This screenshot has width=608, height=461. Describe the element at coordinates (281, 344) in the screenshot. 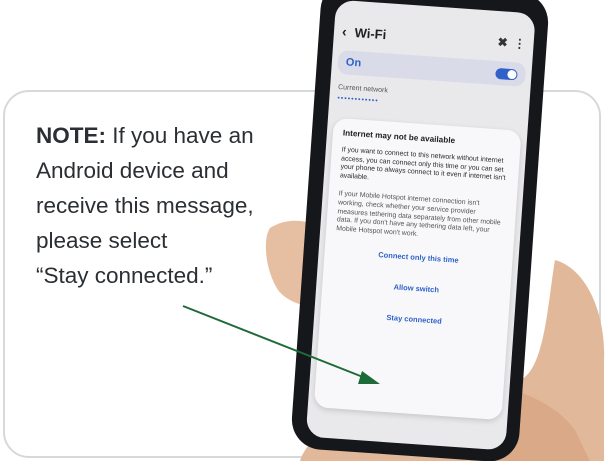

I see `pointer-arrow` at that location.